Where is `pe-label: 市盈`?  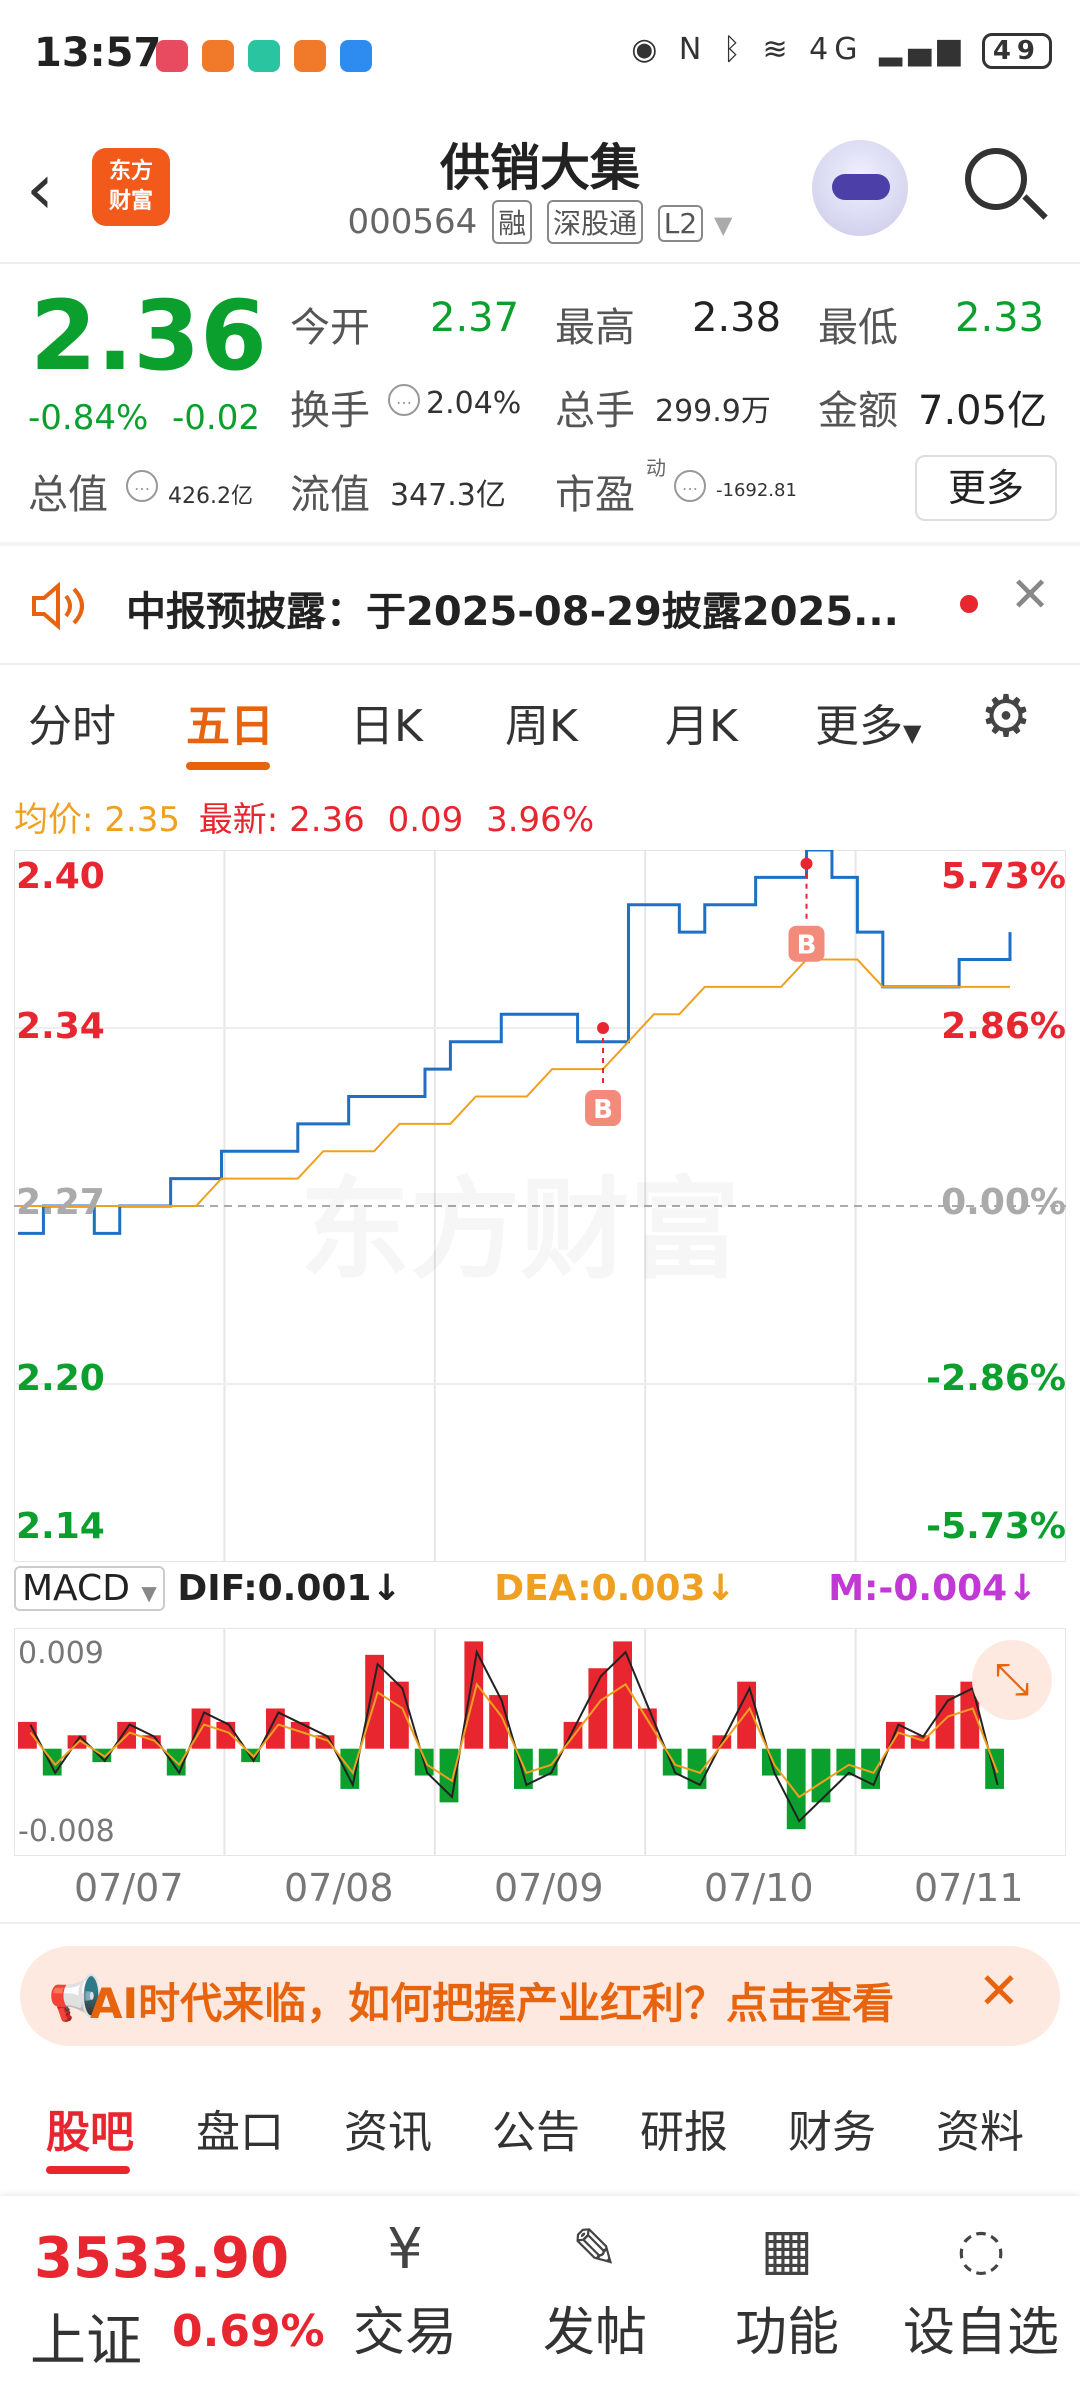 pe-label: 市盈 is located at coordinates (595, 495).